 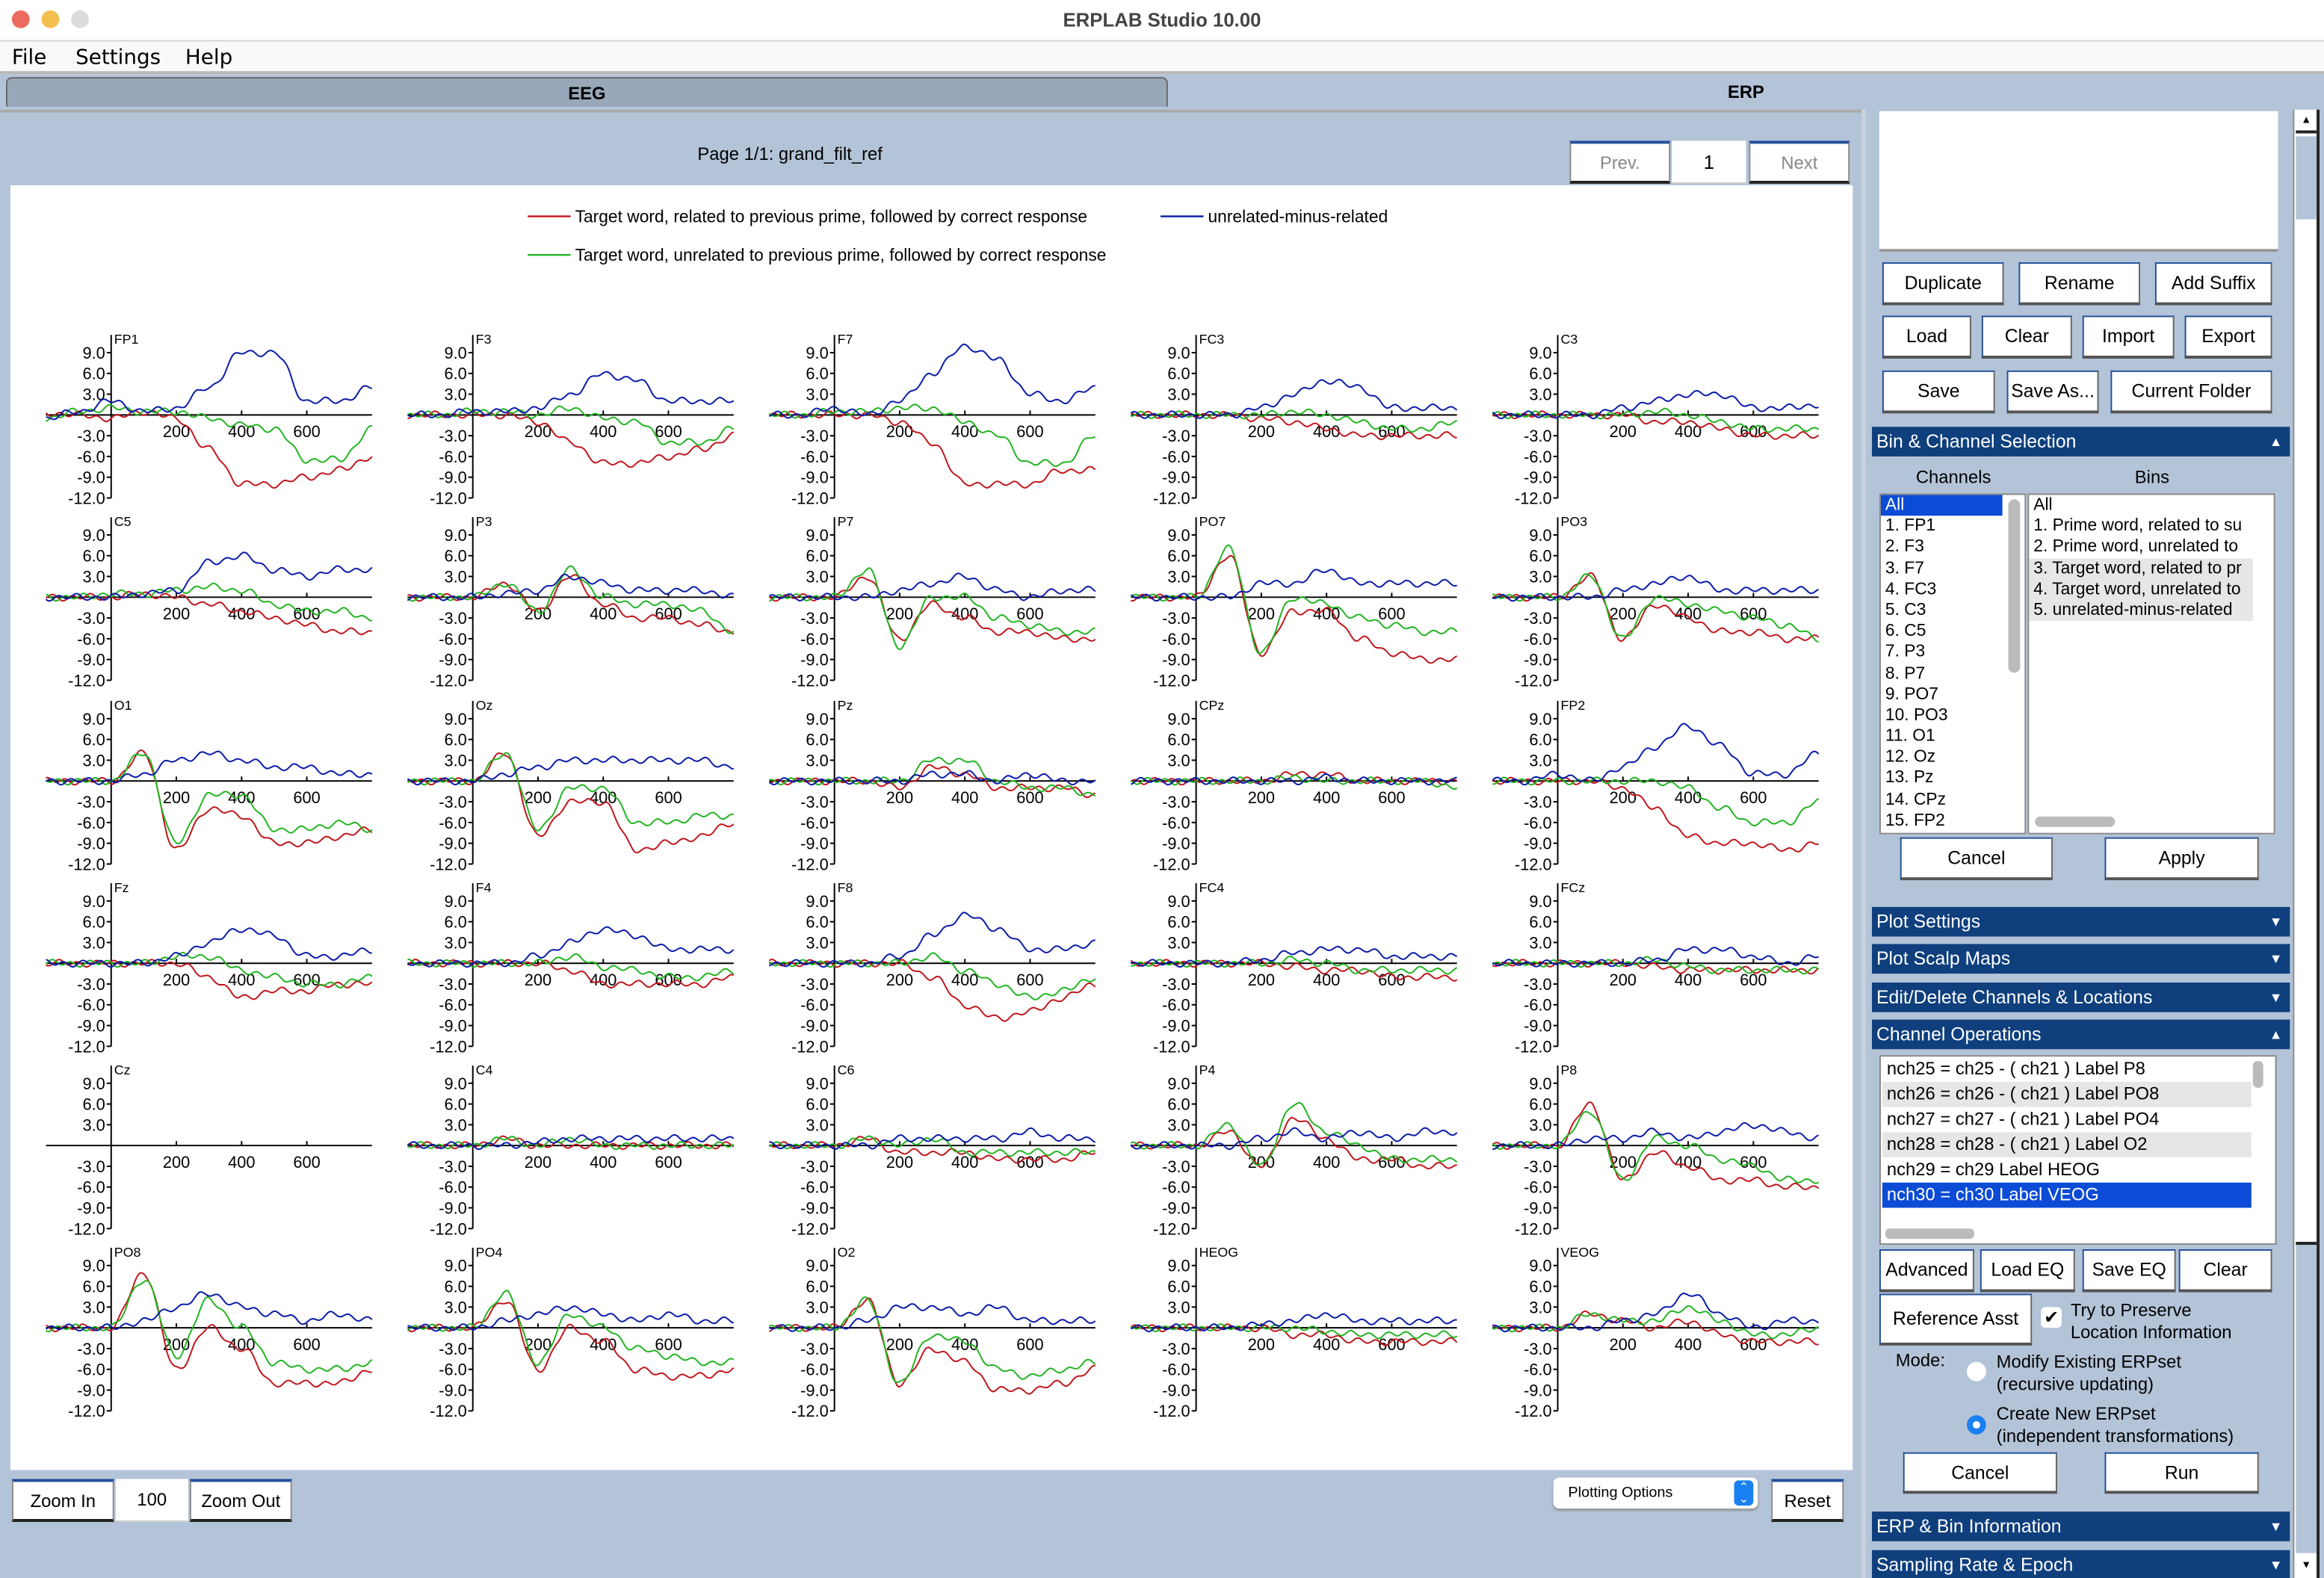 I want to click on mode-create-radio, so click(x=1976, y=1425).